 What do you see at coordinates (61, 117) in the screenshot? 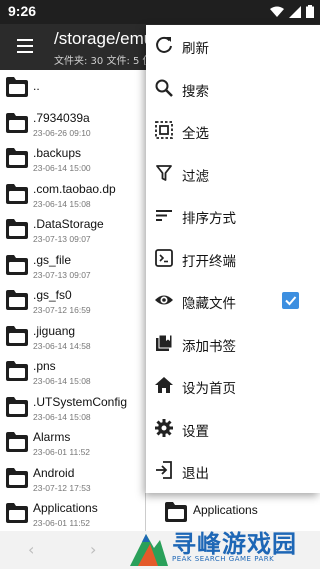
I see `file-name: .7934039a` at bounding box center [61, 117].